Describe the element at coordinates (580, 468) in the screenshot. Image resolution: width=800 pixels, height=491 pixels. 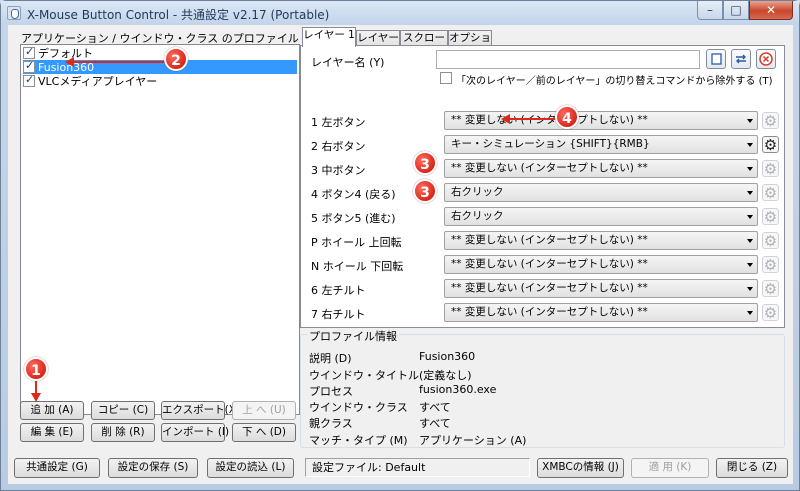
I see `xmbc-info-button: XMBCの情報 (J)` at that location.